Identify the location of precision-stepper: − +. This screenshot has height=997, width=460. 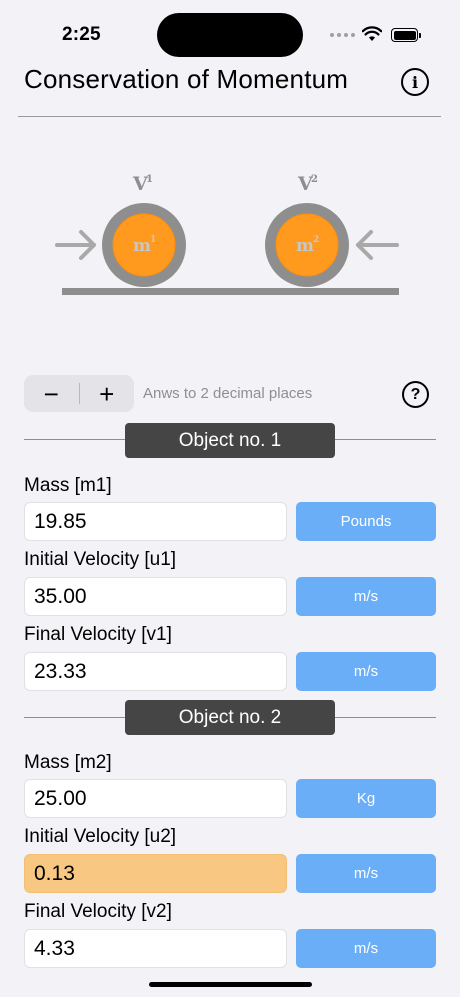
(79, 393).